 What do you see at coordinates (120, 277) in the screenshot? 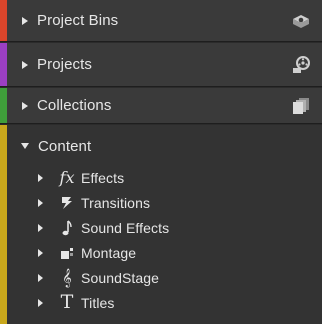
I see `content-item-label: SoundStage` at bounding box center [120, 277].